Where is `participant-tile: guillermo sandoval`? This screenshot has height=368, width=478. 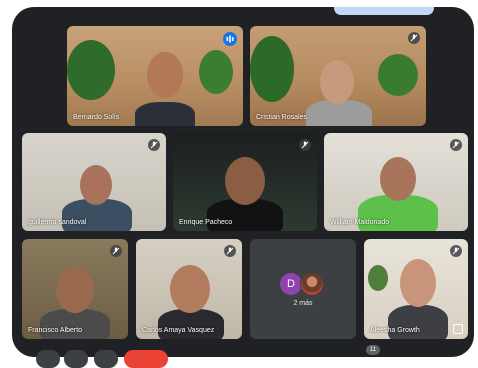
participant-tile: guillermo sandoval is located at coordinates (94, 182).